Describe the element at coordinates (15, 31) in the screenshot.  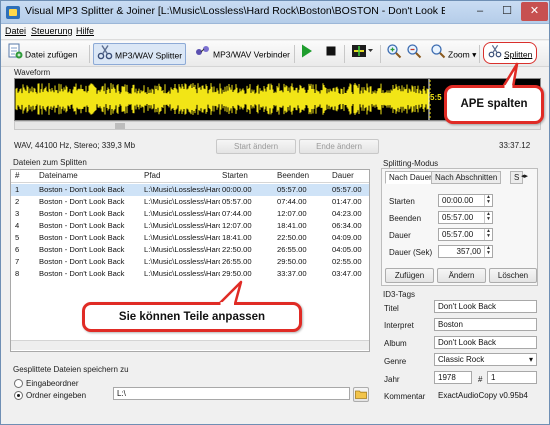
I see `menu-datei: Datei` at that location.